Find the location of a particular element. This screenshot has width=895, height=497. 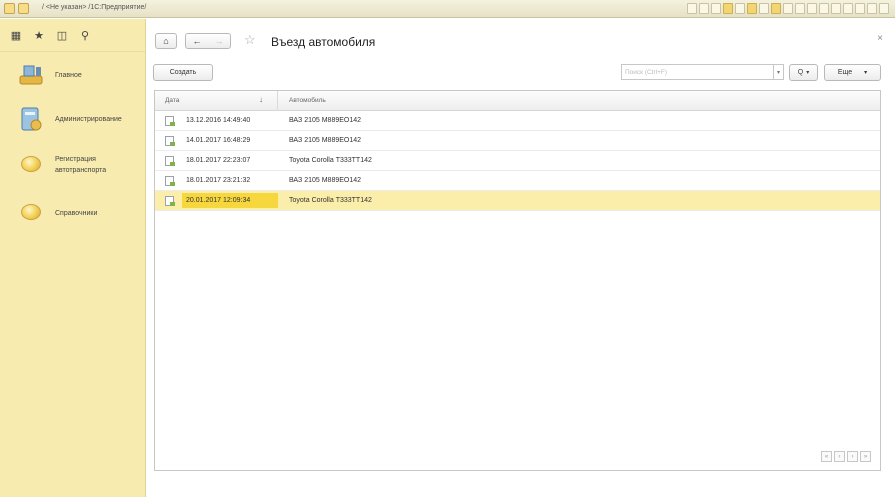

find-button: Q ▾ is located at coordinates (803, 72).